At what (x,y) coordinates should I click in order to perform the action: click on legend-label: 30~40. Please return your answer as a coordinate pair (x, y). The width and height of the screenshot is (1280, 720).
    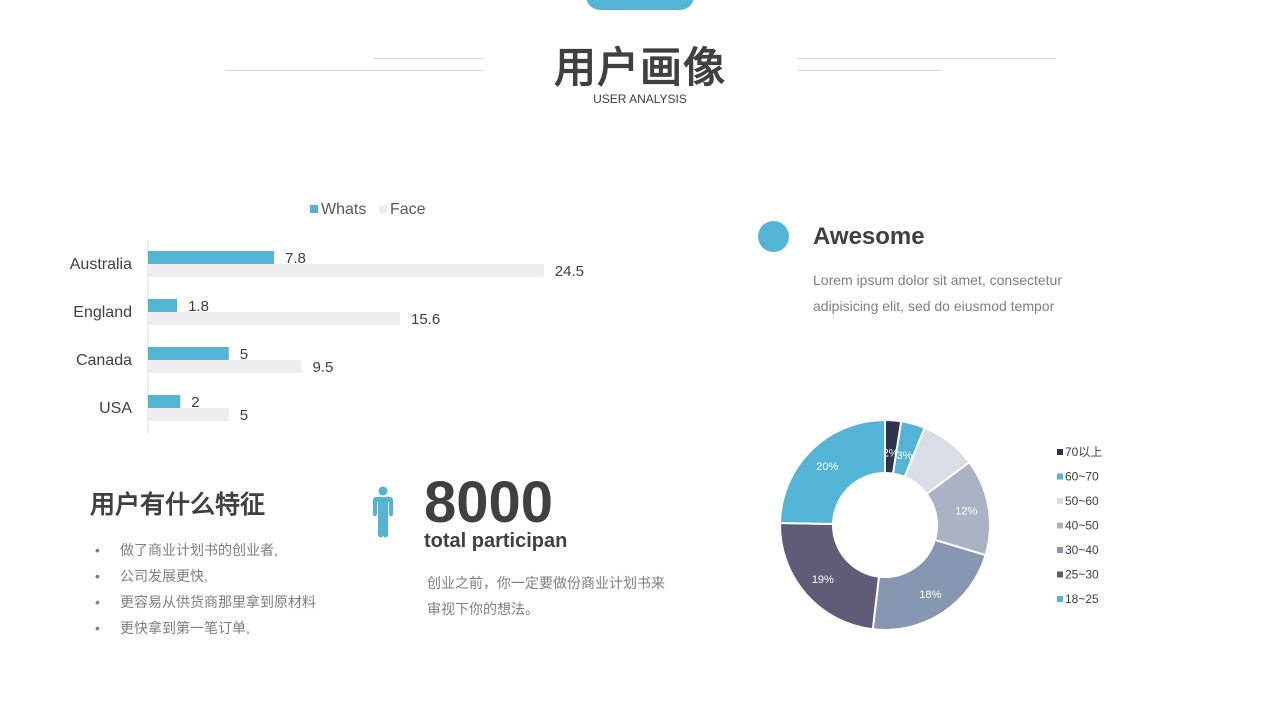
    Looking at the image, I should click on (1082, 550).